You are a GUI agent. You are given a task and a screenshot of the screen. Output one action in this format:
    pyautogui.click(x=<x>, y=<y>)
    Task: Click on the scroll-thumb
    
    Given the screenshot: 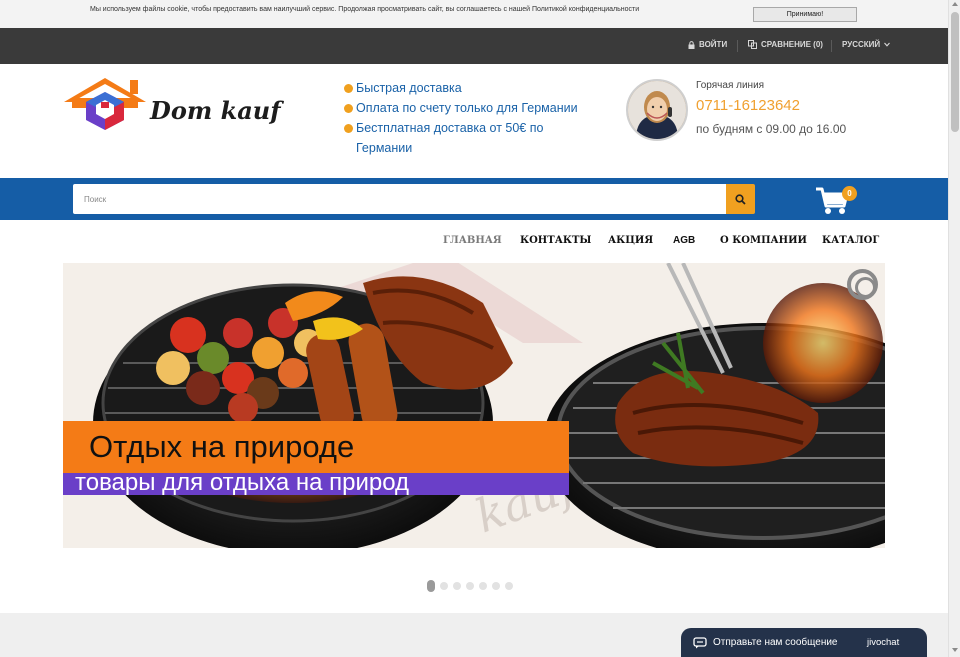 What is the action you would take?
    pyautogui.click(x=955, y=72)
    